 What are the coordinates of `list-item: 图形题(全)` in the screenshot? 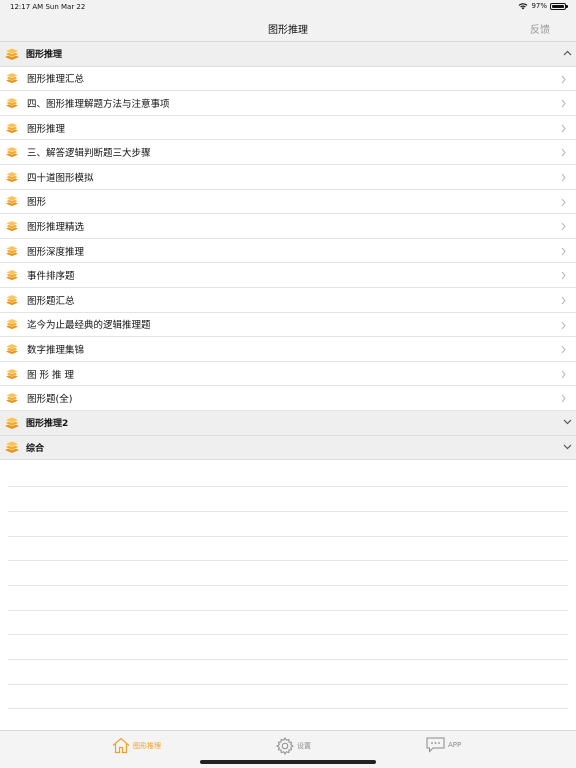 It's located at (288, 398).